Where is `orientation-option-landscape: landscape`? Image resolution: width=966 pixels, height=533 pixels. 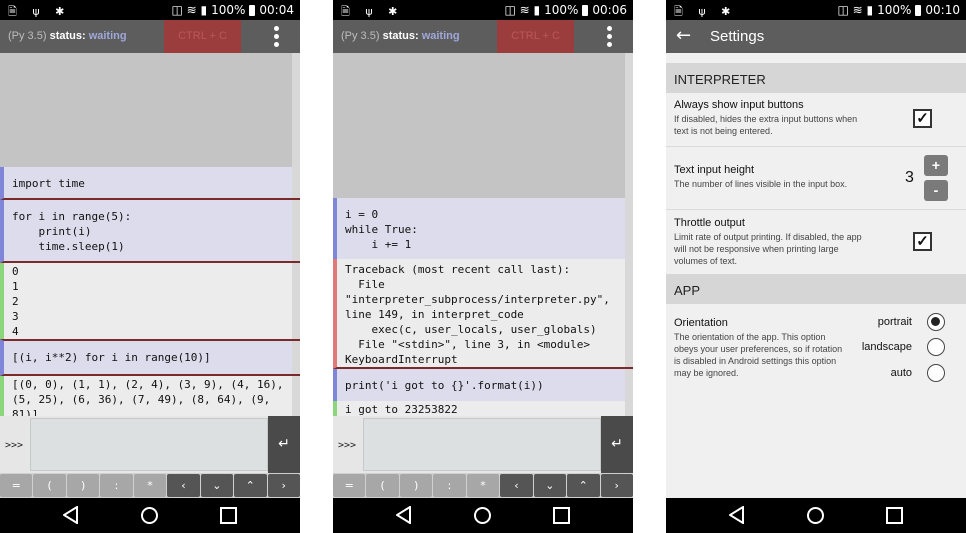 orientation-option-landscape: landscape is located at coordinates (816, 349).